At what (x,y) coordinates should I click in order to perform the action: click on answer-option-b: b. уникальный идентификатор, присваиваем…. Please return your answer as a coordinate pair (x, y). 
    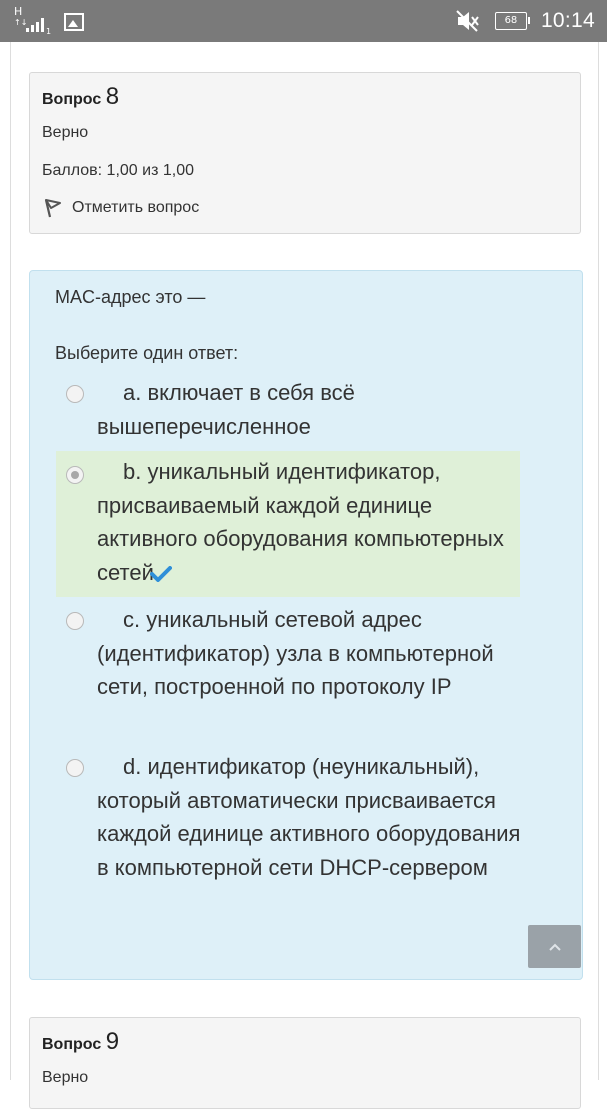
    Looking at the image, I should click on (288, 524).